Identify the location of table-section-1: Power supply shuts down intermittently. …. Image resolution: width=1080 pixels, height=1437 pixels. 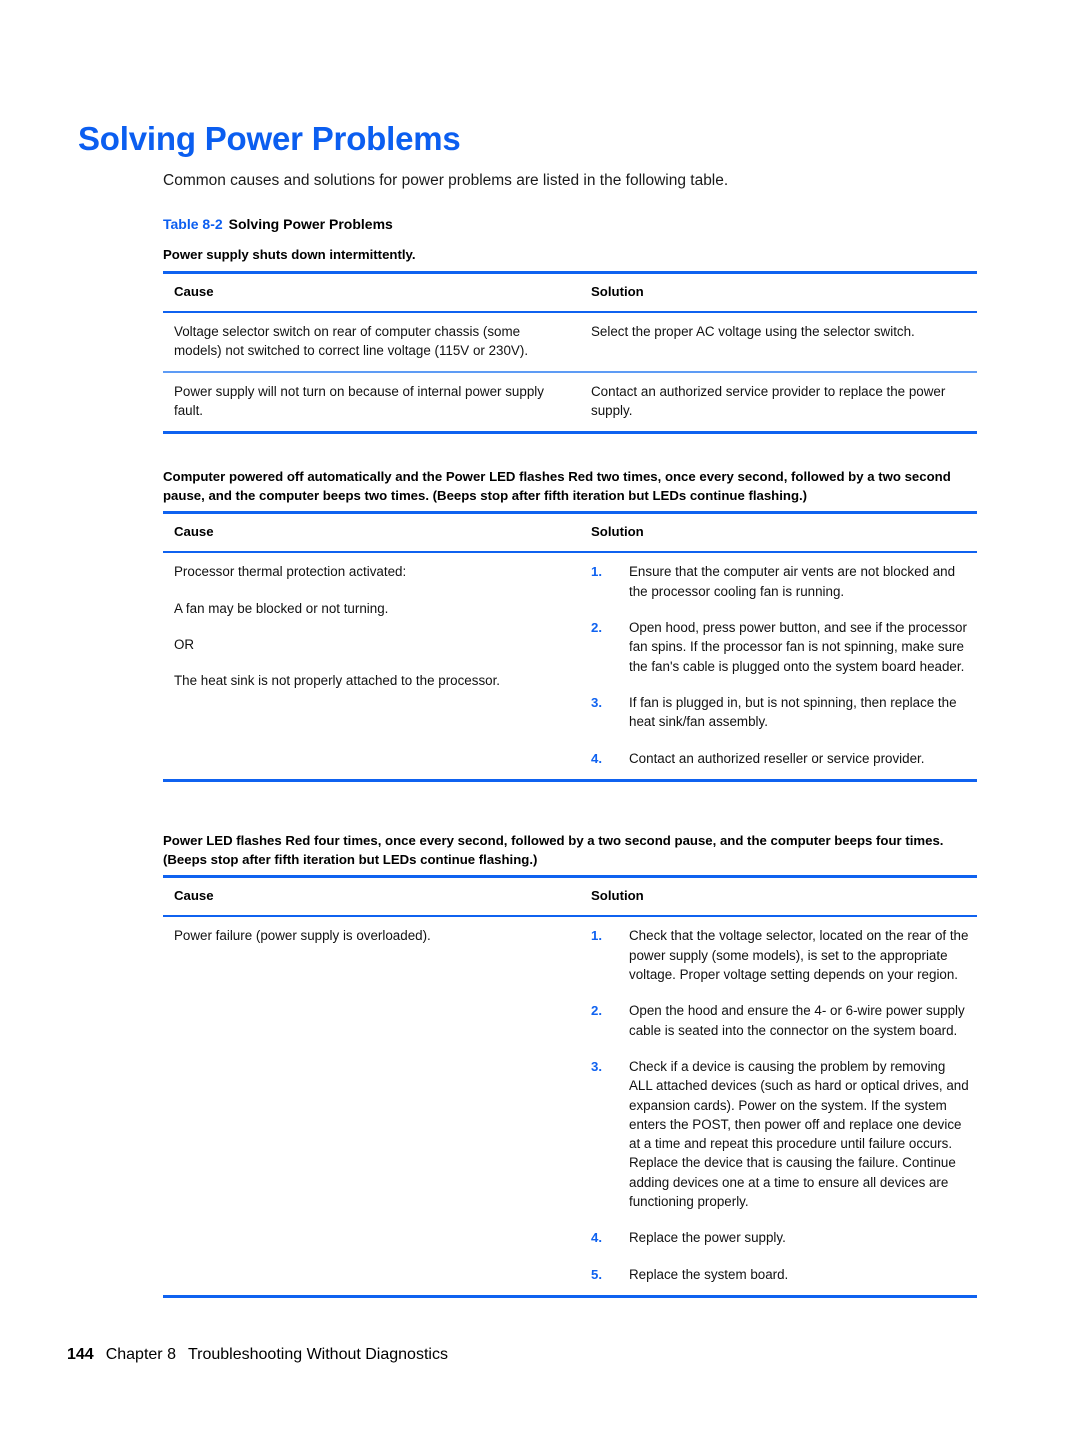
(570, 340).